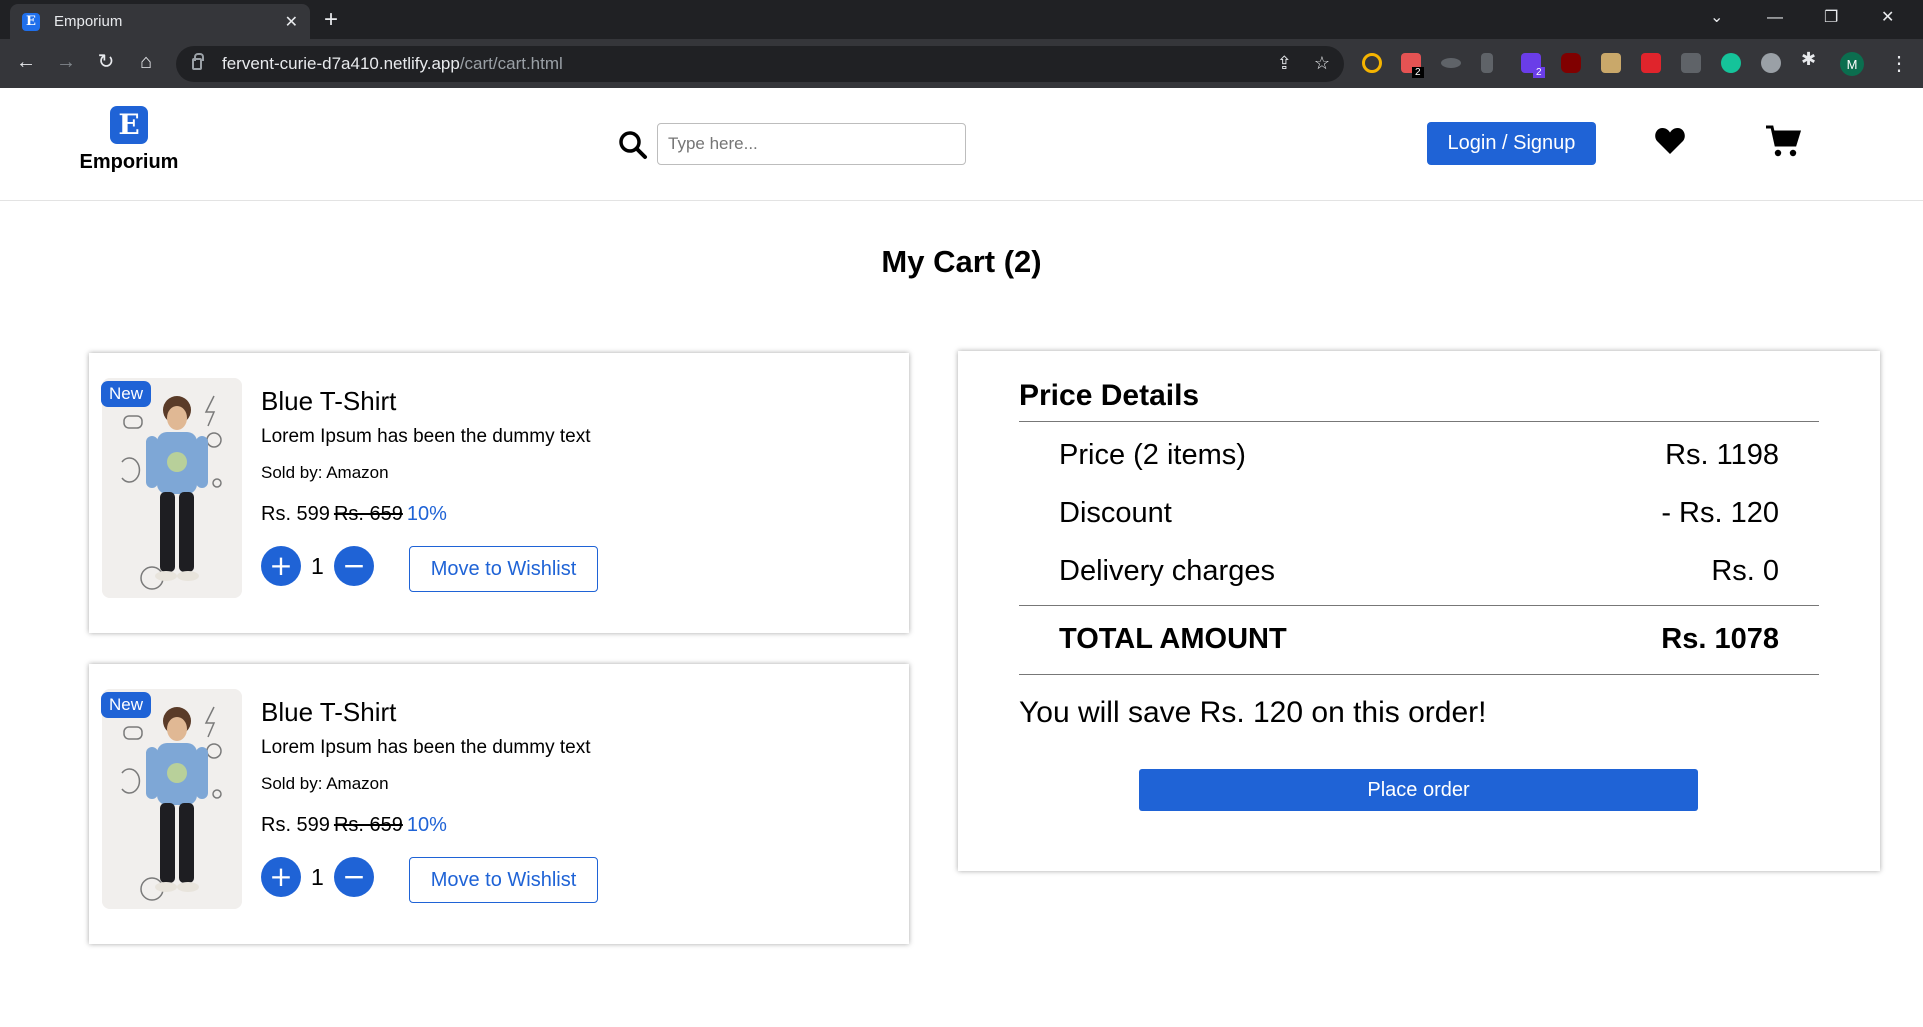 The width and height of the screenshot is (1923, 1027). What do you see at coordinates (1771, 63) in the screenshot?
I see `extension-spy-icon` at bounding box center [1771, 63].